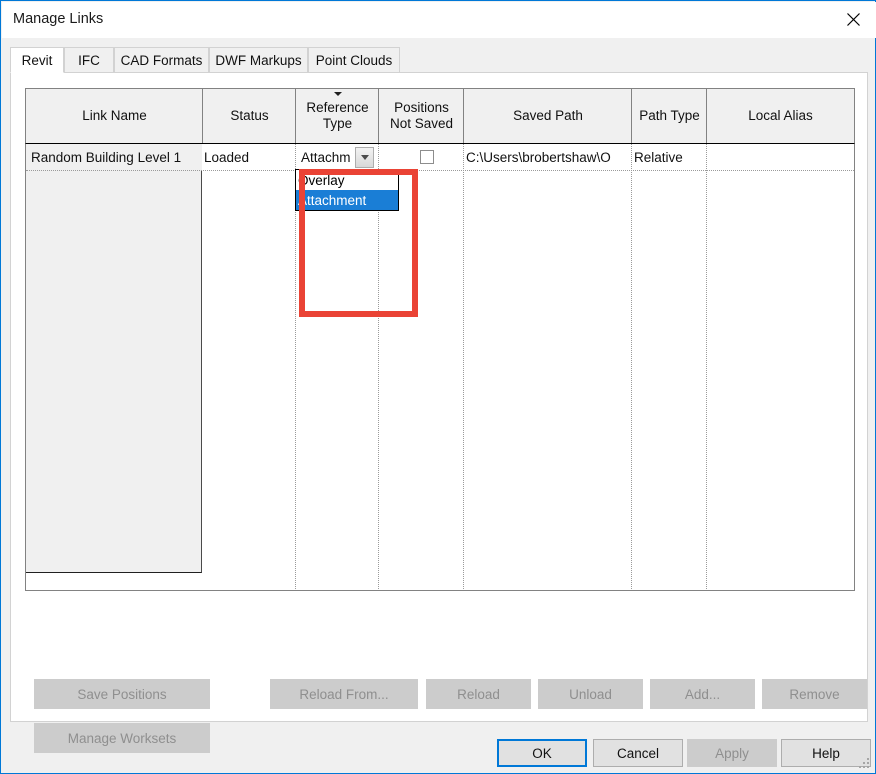 The image size is (876, 774). I want to click on column-header-reference-type-line1: Reference, so click(337, 108).